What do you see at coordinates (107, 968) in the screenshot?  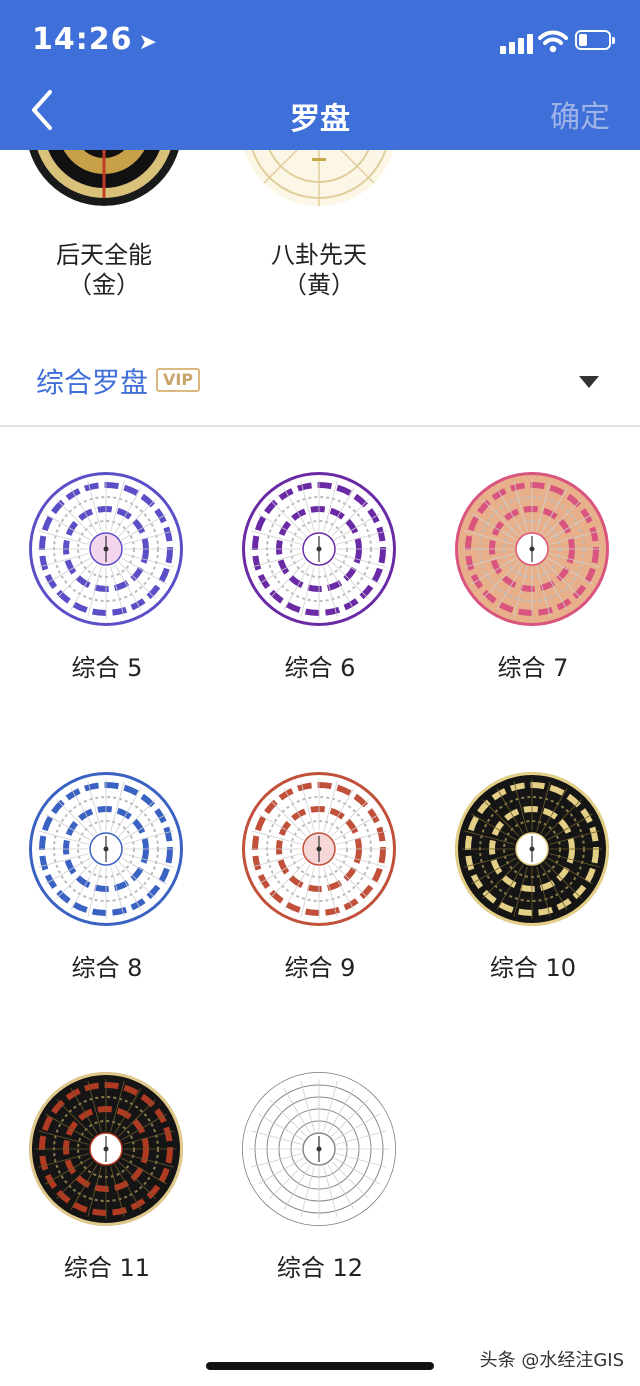 I see `compass-label: 综合 8` at bounding box center [107, 968].